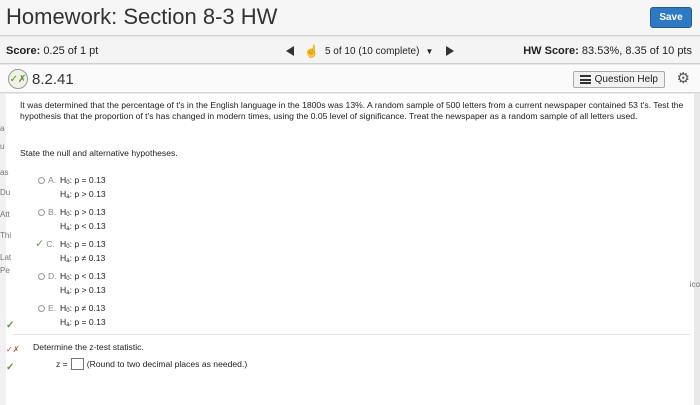 The width and height of the screenshot is (700, 405). I want to click on previous-question-icon, so click(291, 51).